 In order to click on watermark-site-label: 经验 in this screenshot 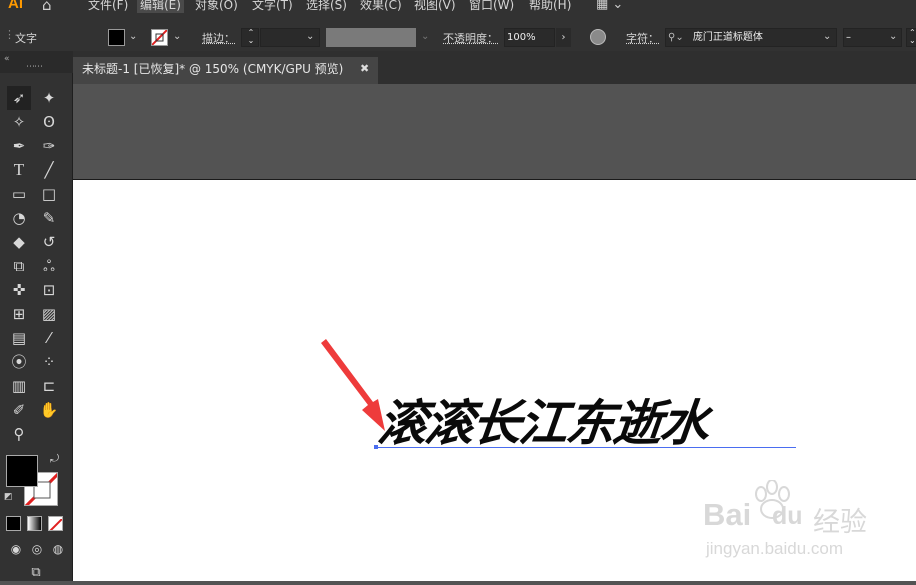, I will do `click(840, 522)`.